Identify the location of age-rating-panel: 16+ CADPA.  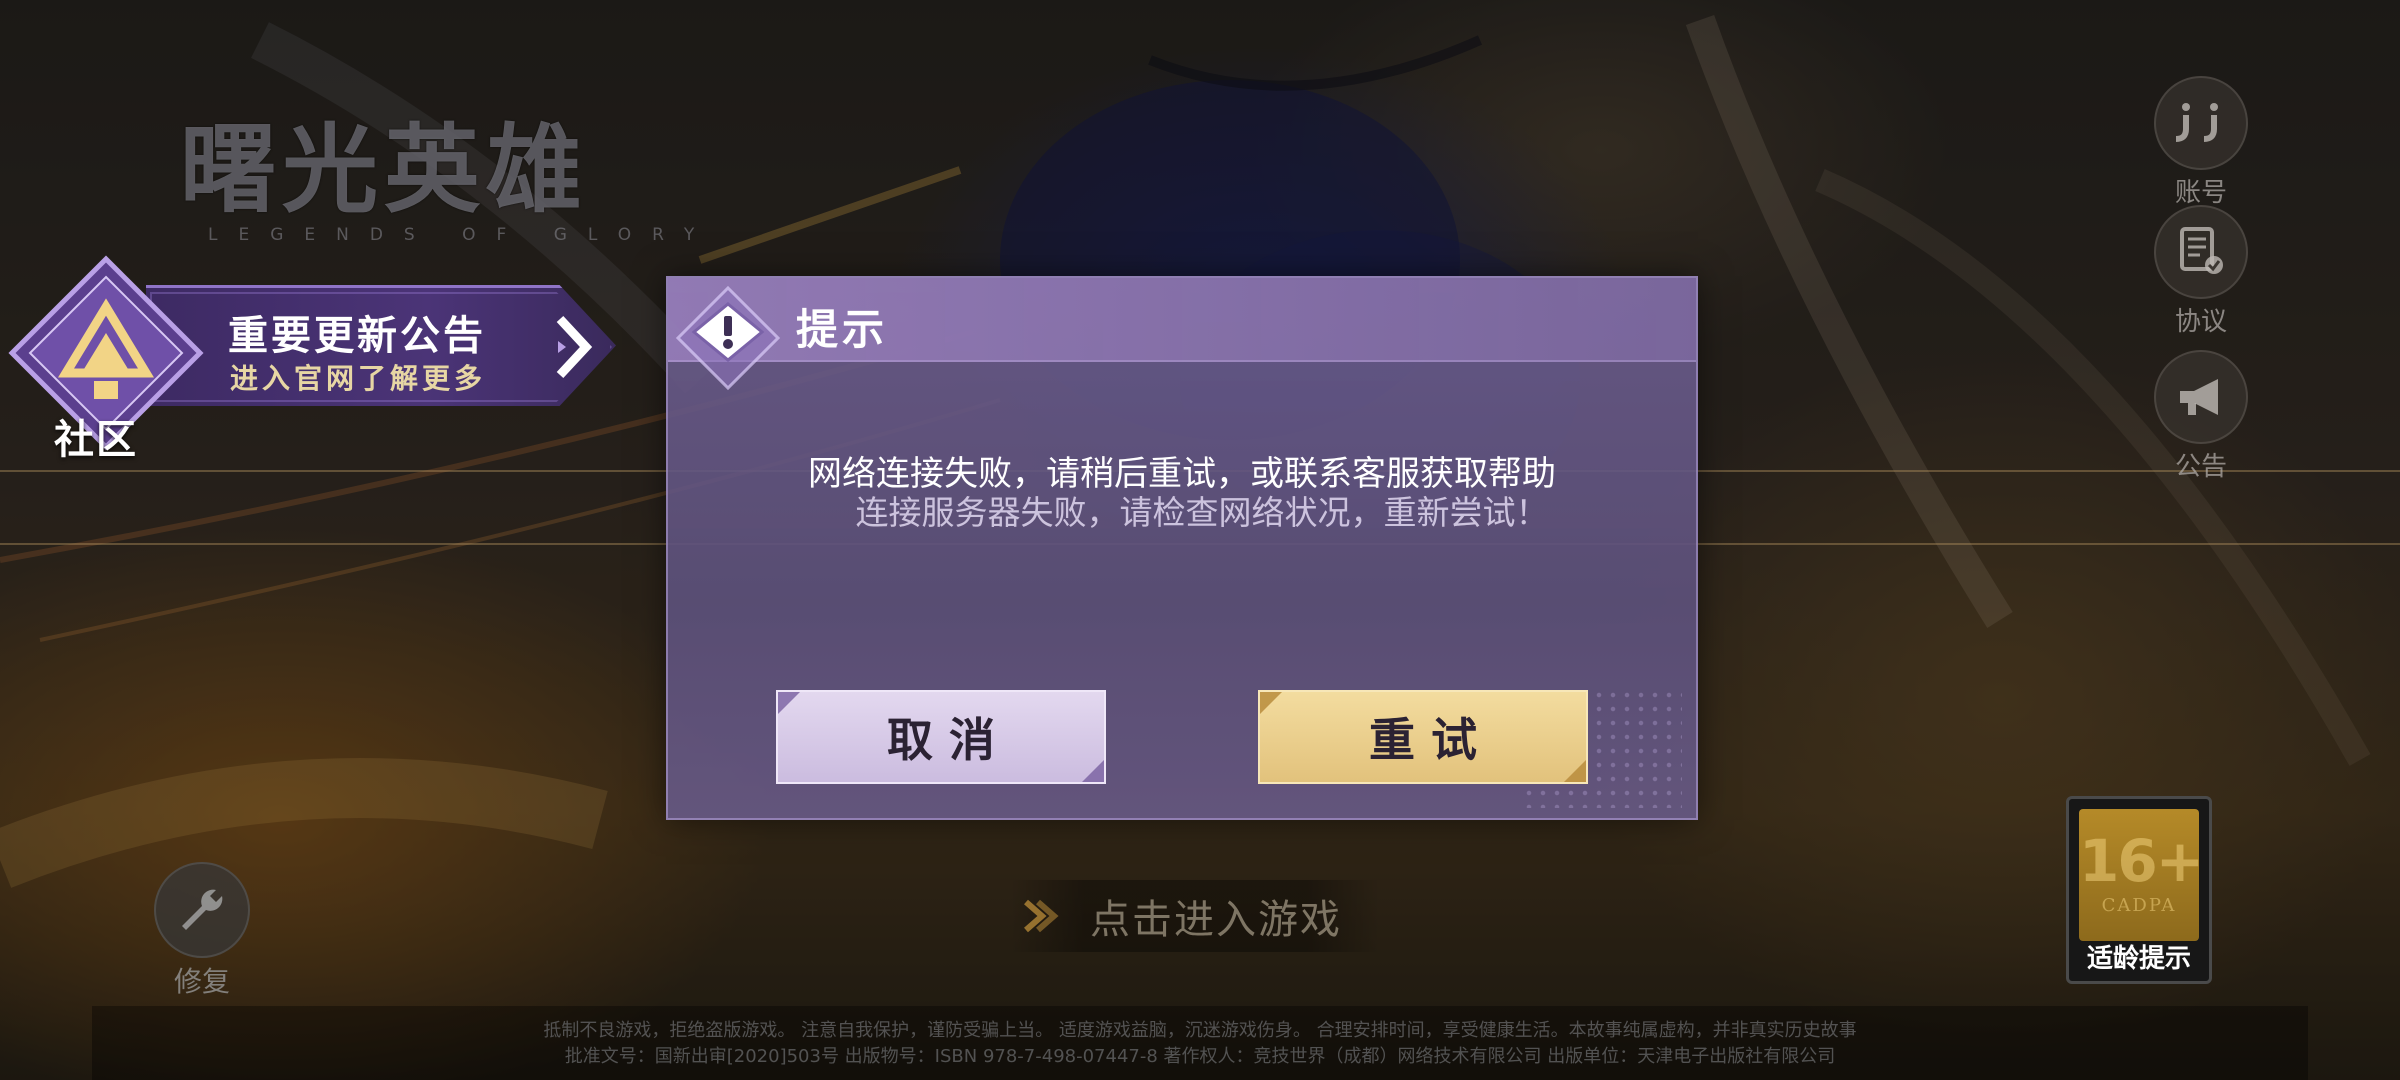
(2141, 875).